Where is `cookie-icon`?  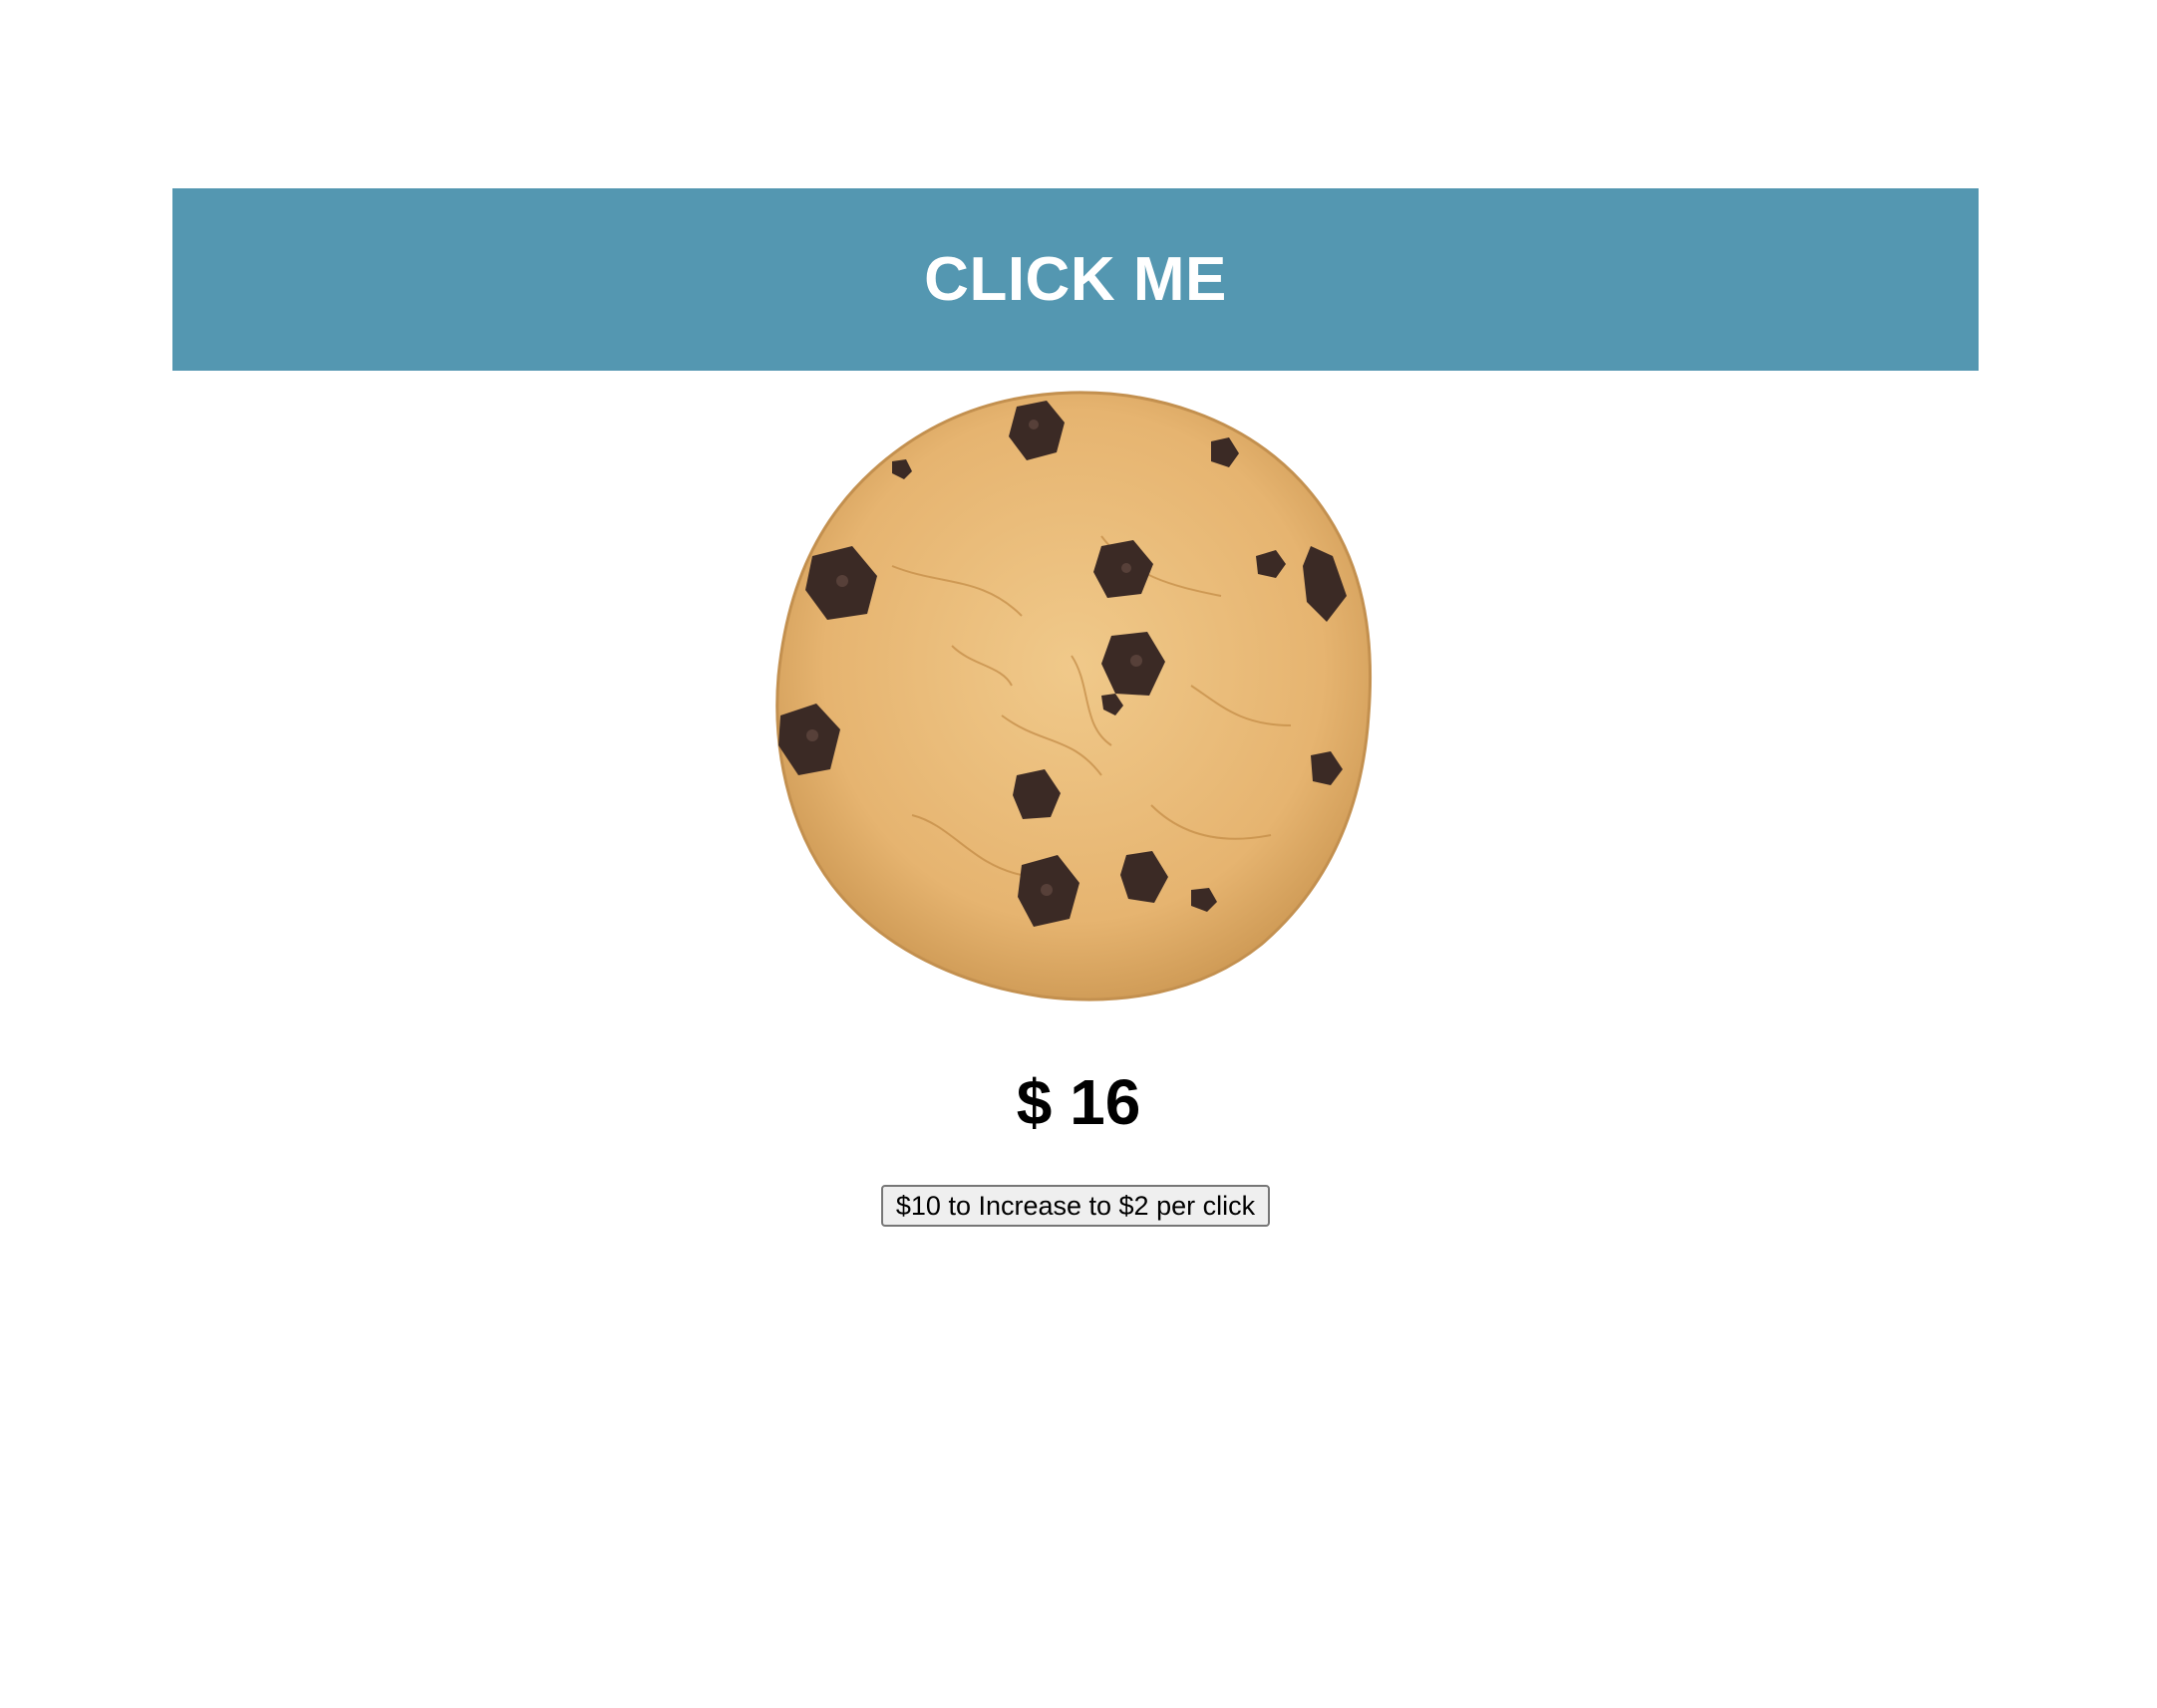
cookie-icon is located at coordinates (1074, 696).